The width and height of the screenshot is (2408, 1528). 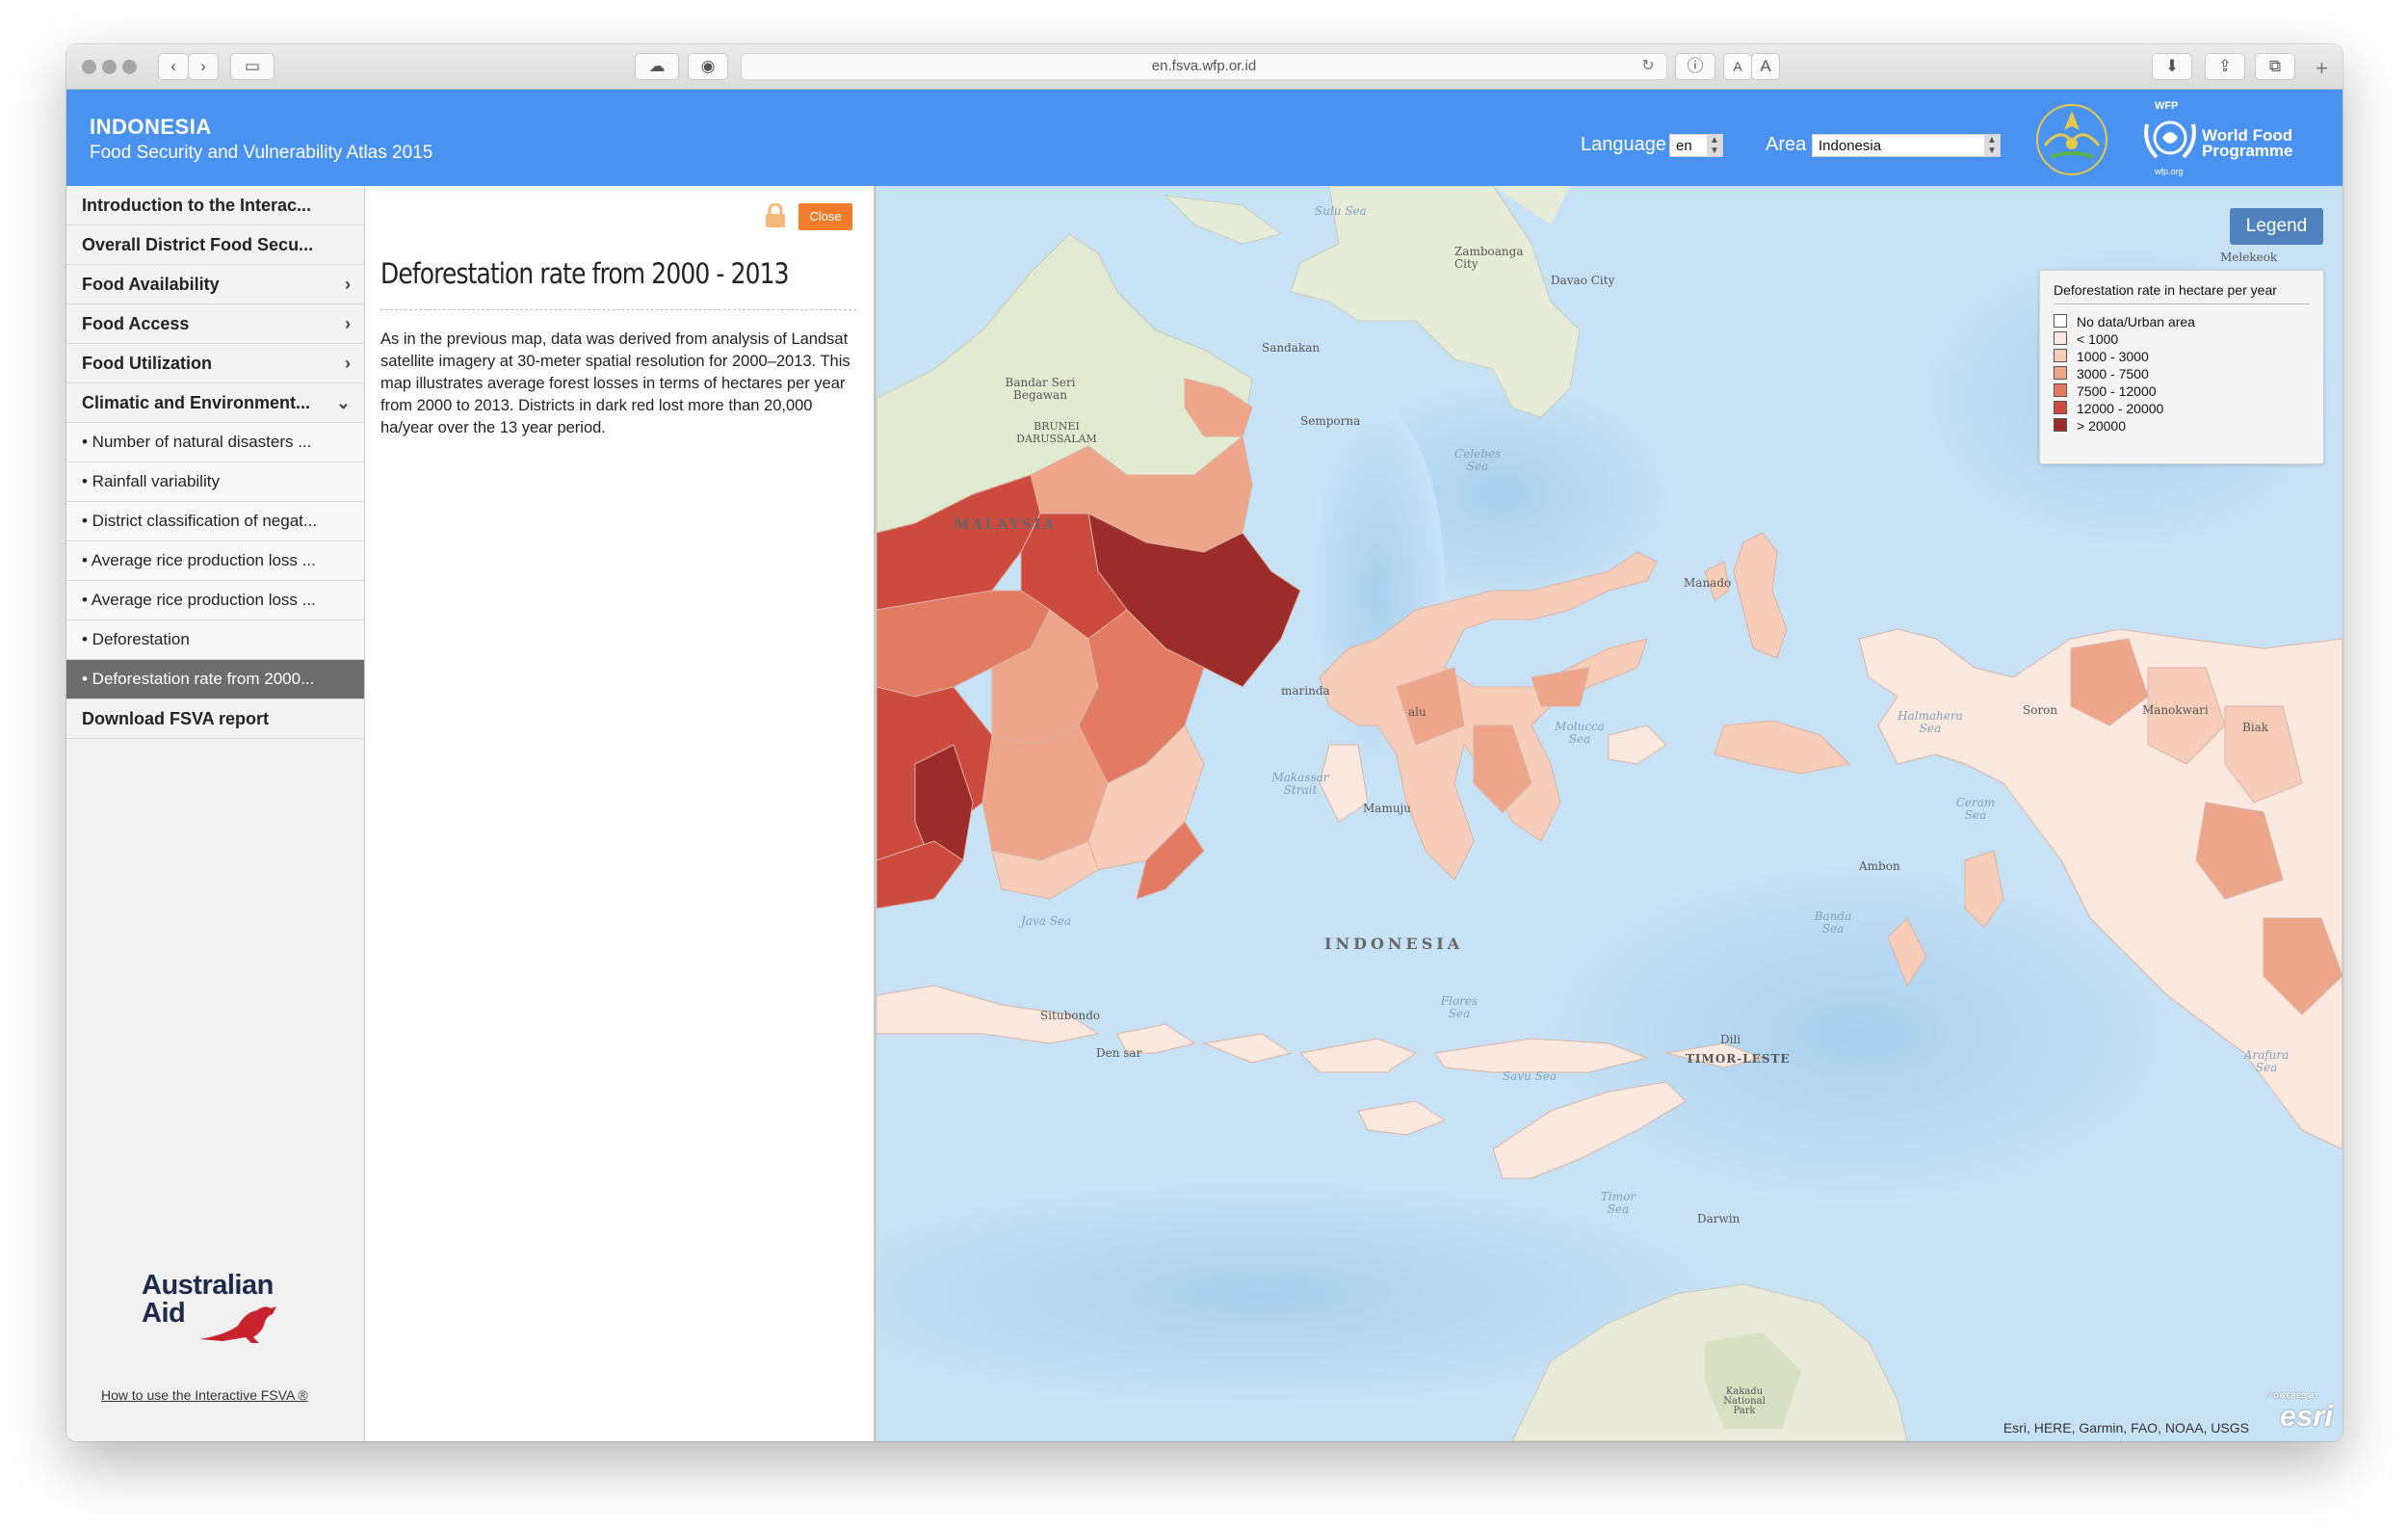 What do you see at coordinates (2306, 1416) in the screenshot?
I see `esri-wordmark: esri` at bounding box center [2306, 1416].